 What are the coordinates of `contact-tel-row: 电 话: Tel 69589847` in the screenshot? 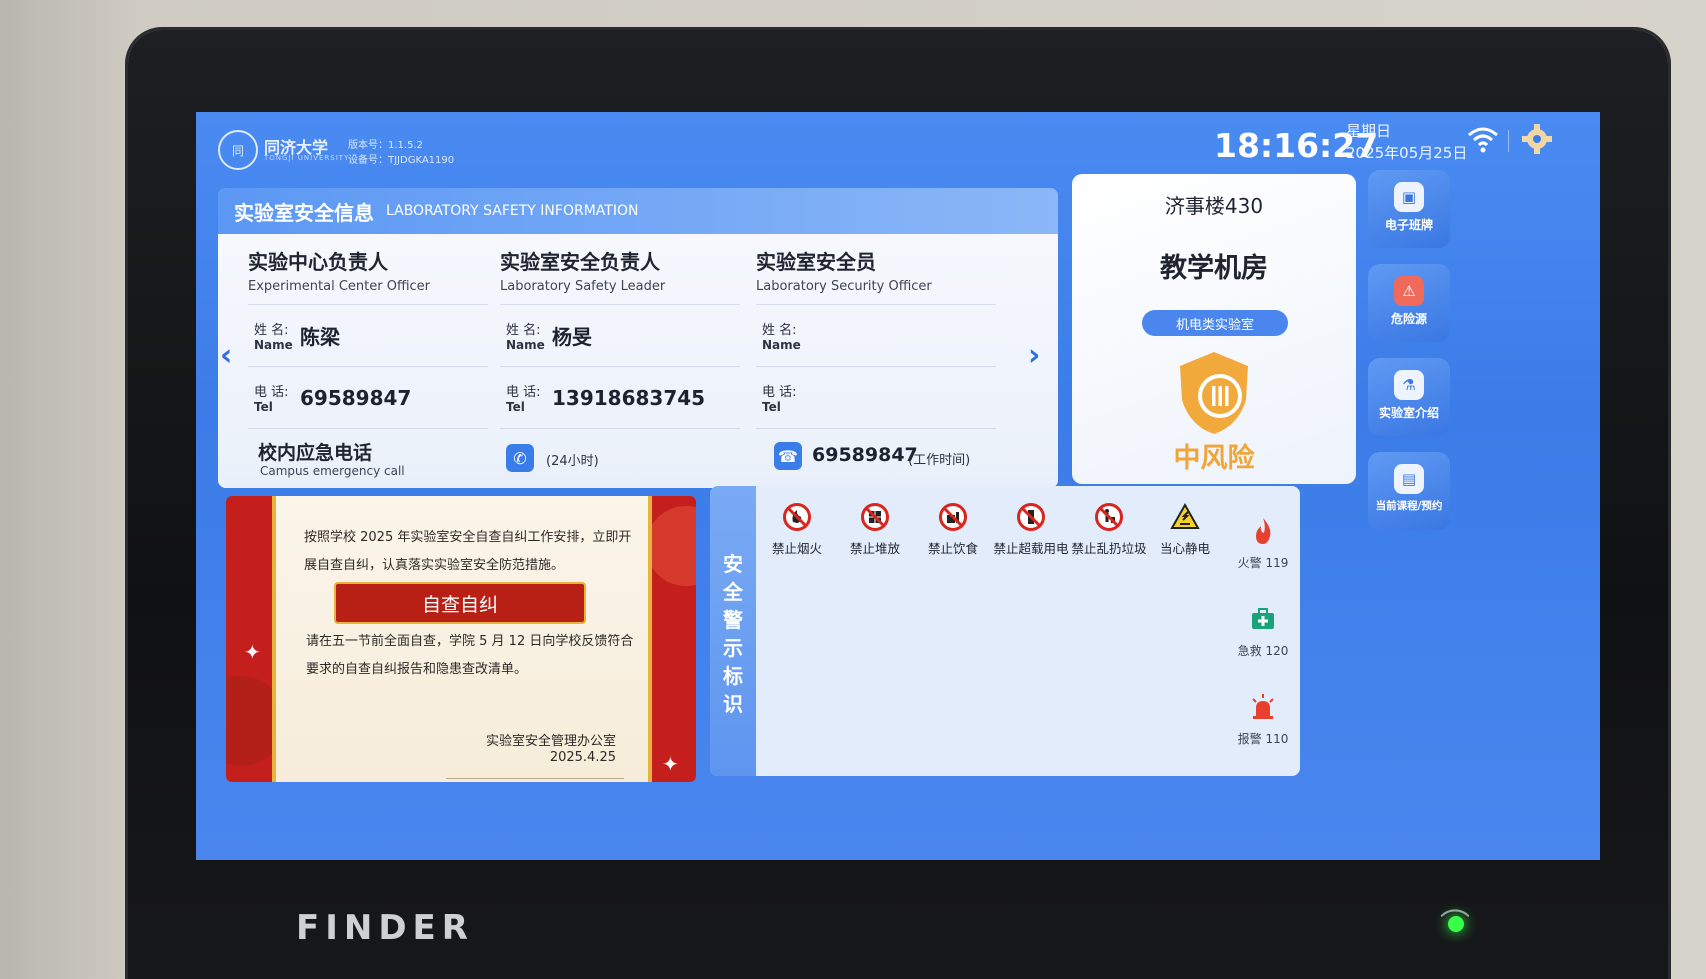 It's located at (368, 398).